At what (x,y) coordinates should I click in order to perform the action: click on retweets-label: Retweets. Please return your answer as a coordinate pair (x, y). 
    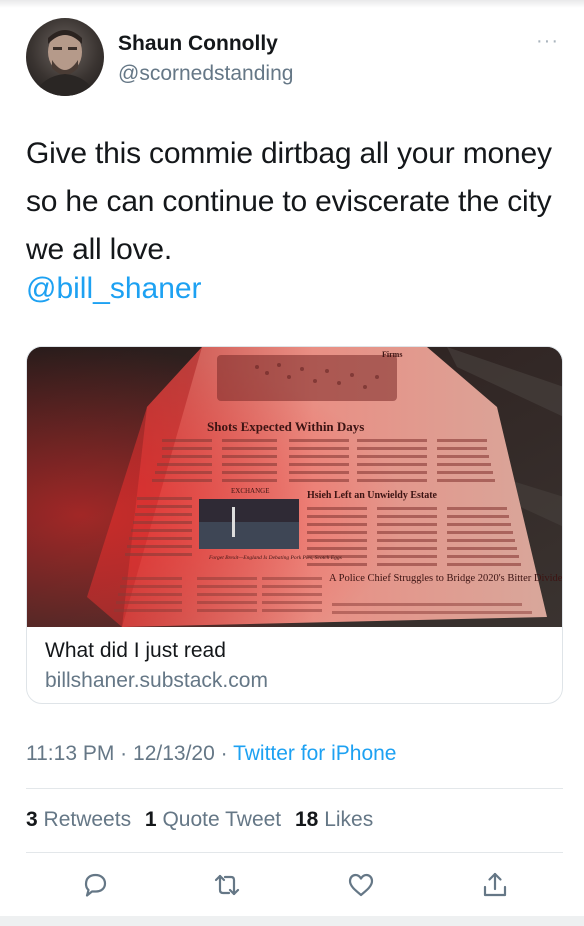
    Looking at the image, I should click on (87, 819).